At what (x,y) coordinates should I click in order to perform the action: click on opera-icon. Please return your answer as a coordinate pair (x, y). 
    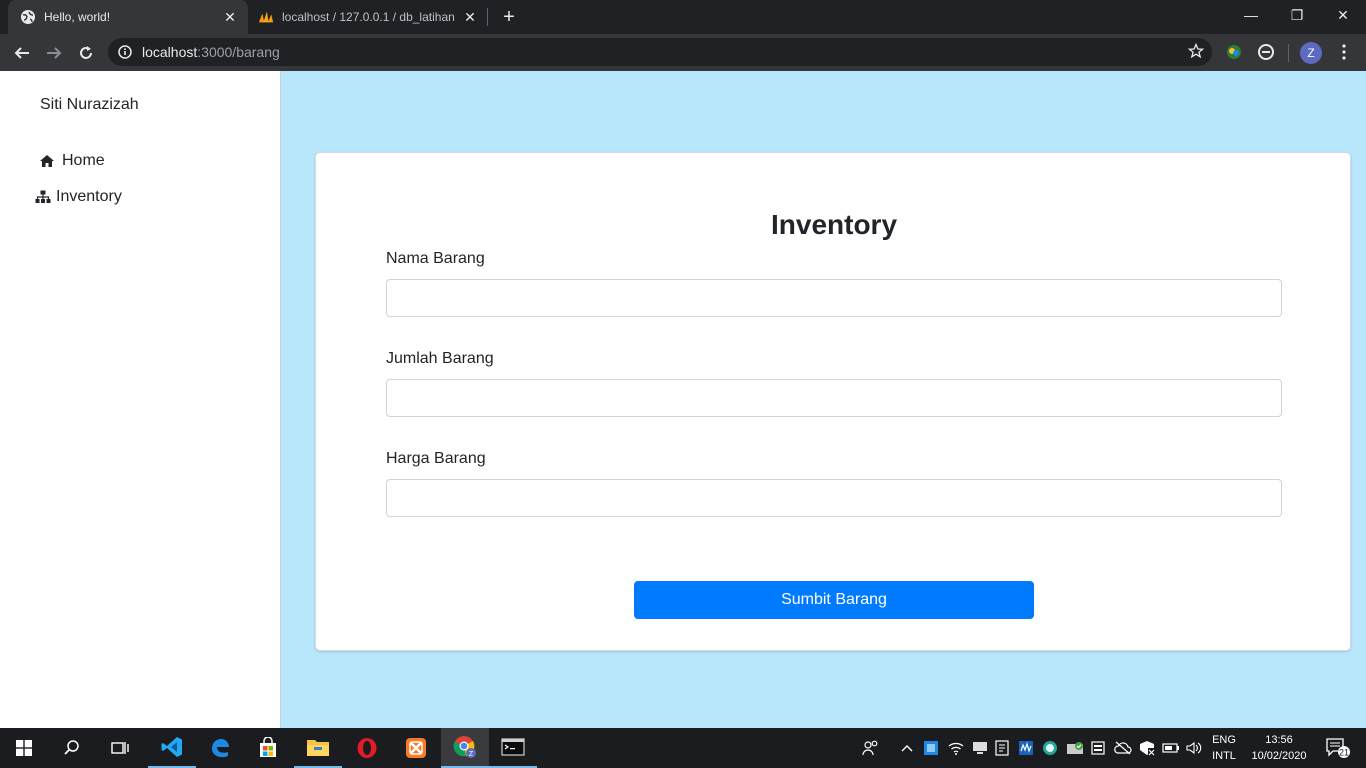
    Looking at the image, I should click on (367, 748).